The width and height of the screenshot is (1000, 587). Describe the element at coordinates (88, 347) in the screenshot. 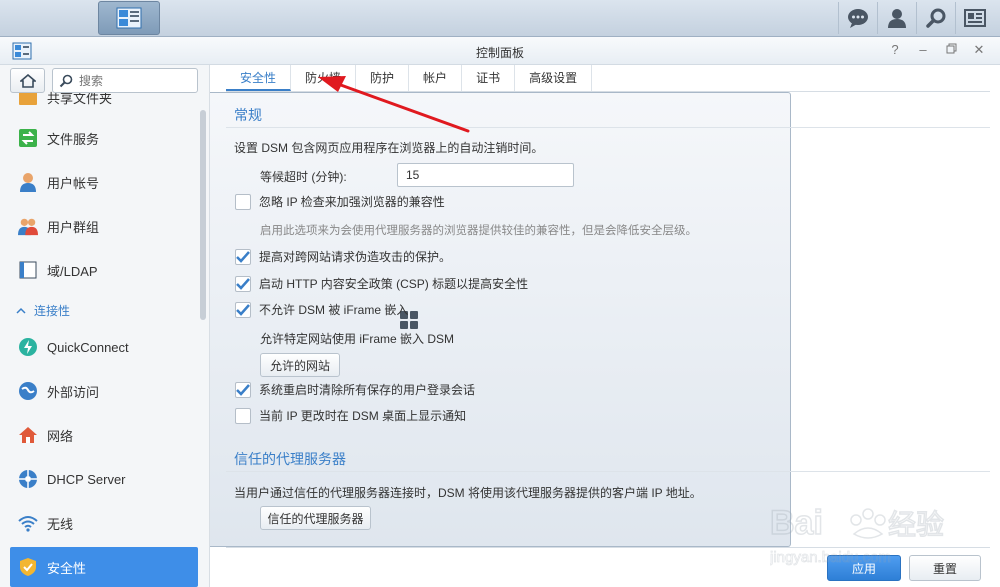

I see `sidebar-item-label: QuickConnect` at that location.